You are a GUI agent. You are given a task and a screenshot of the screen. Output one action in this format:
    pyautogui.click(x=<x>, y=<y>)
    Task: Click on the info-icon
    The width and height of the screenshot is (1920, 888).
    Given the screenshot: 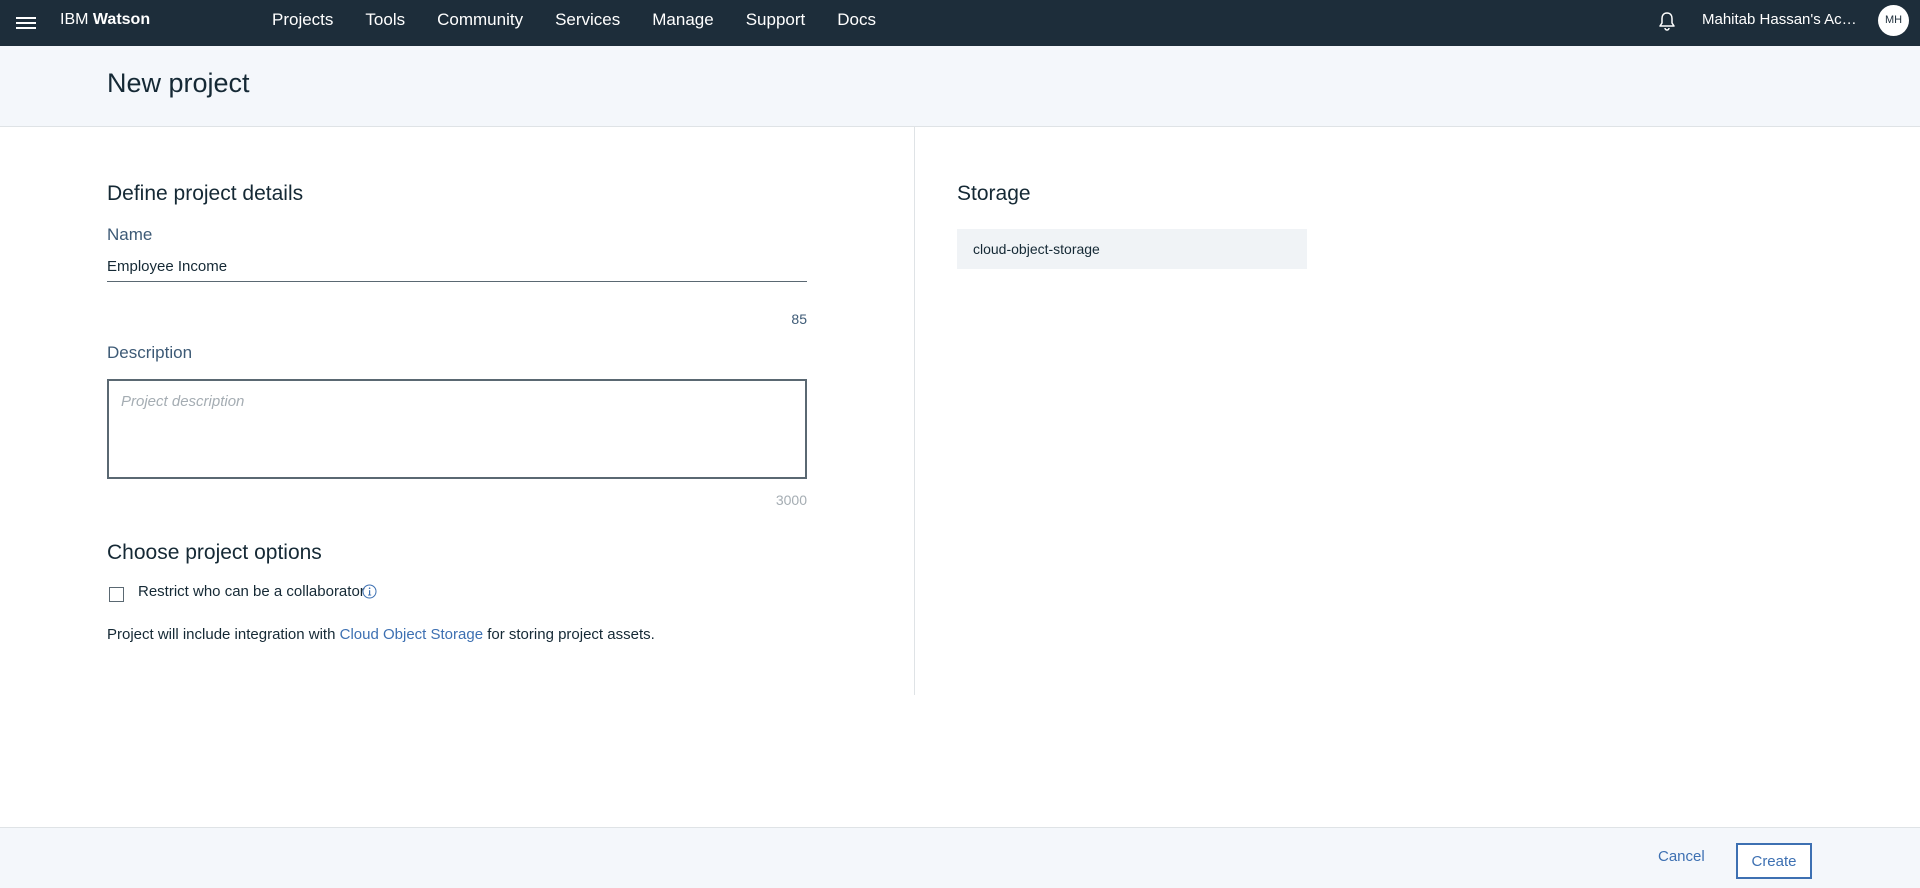 What is the action you would take?
    pyautogui.click(x=369, y=591)
    